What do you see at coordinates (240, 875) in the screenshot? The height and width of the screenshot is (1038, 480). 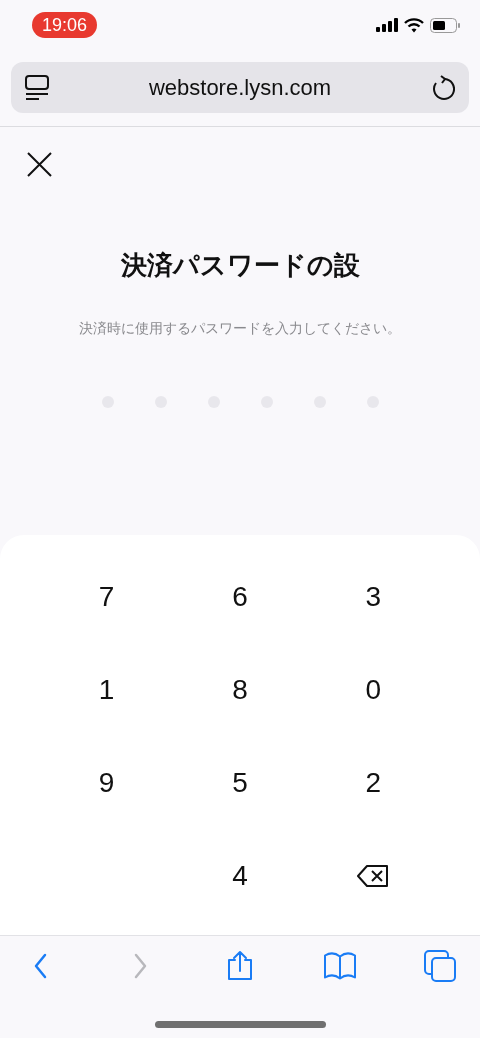 I see `digit-key: 4` at bounding box center [240, 875].